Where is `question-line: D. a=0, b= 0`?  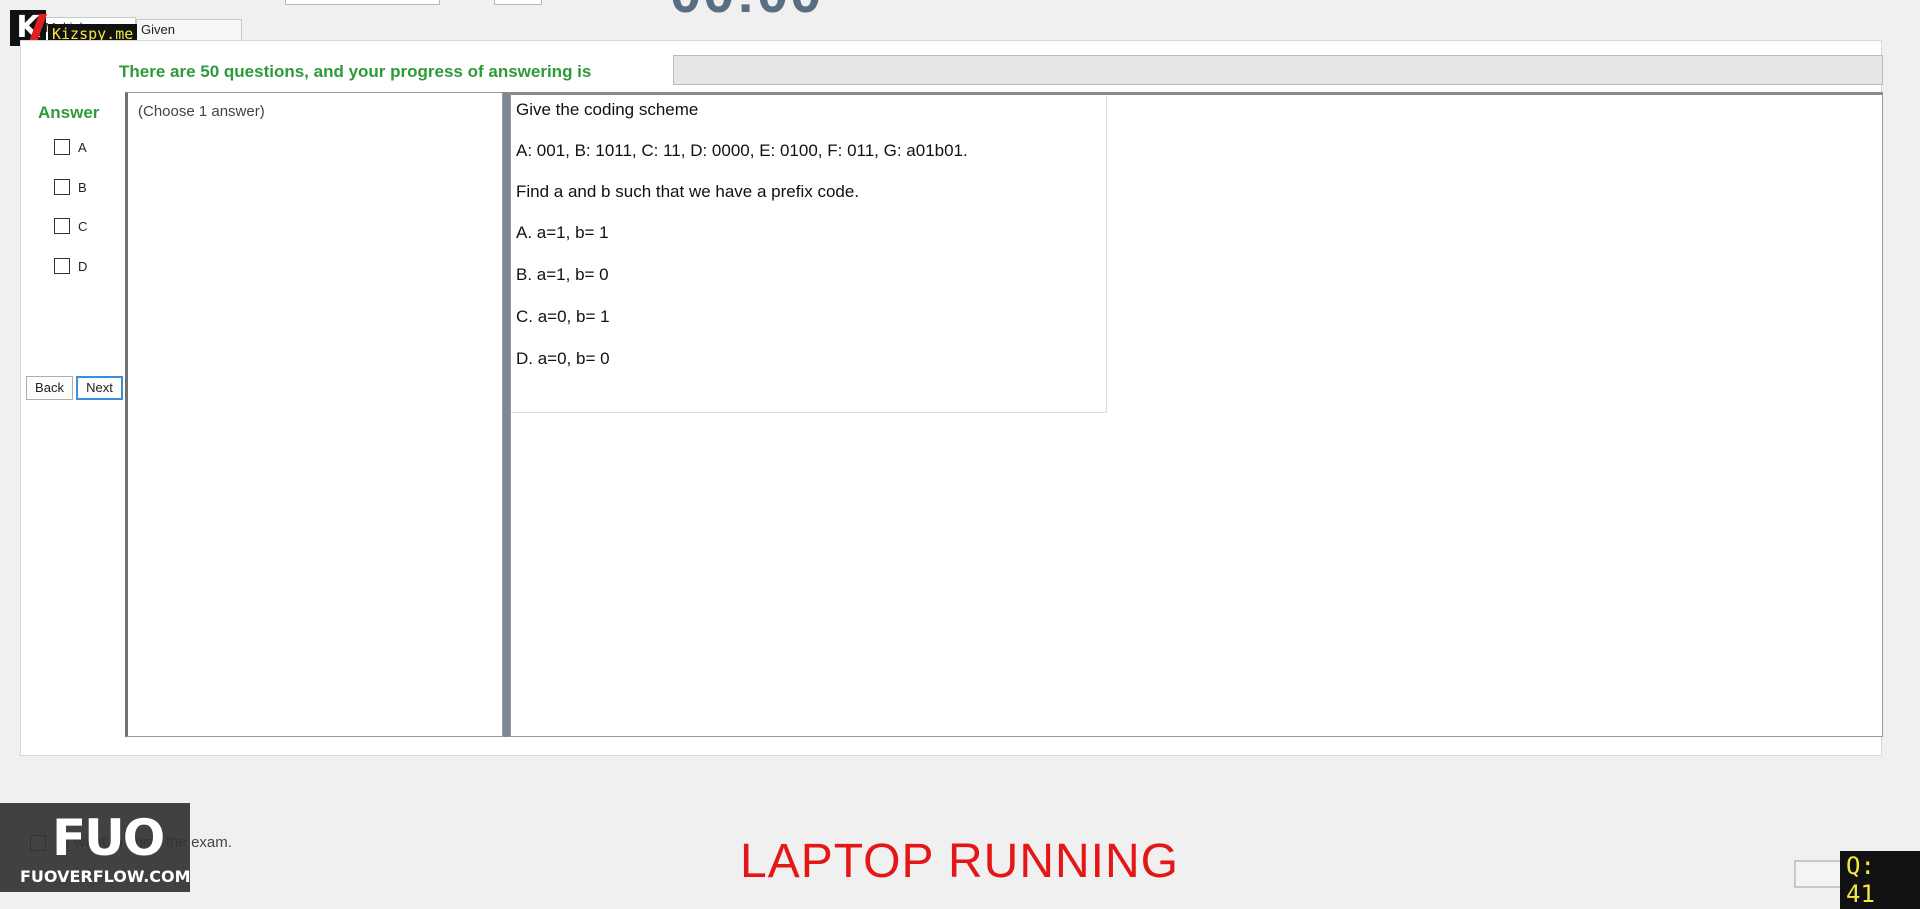
question-line: D. a=0, b= 0 is located at coordinates (563, 358).